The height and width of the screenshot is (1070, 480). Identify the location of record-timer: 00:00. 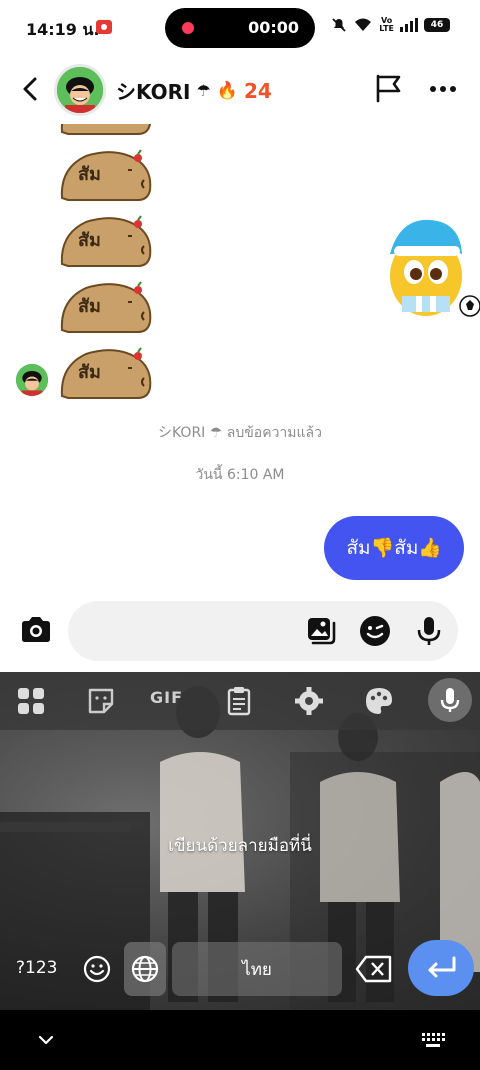
(273, 27).